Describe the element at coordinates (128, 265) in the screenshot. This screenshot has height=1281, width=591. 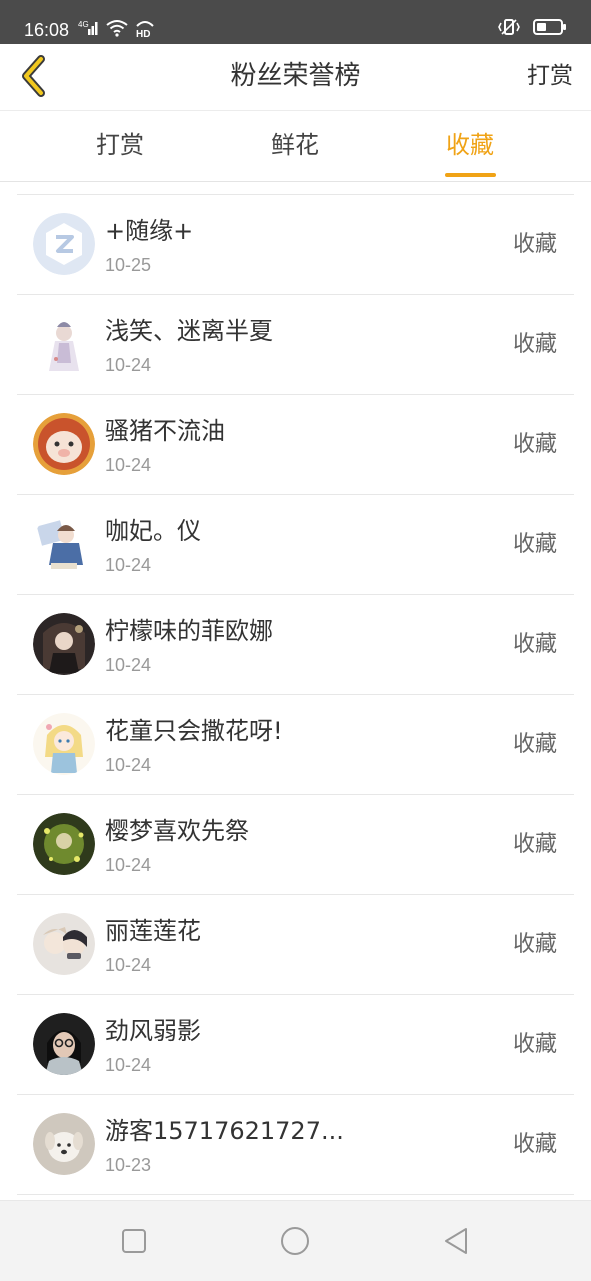
I see `fan-date: 10-25` at that location.